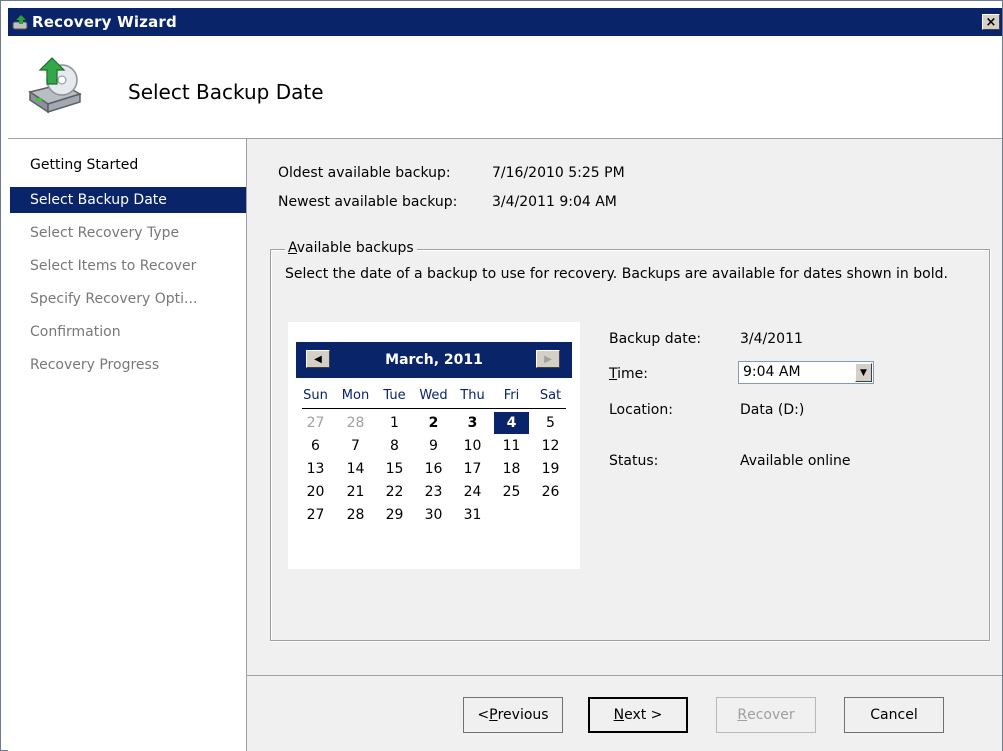  I want to click on calendar-dow-wed: Wed, so click(433, 395).